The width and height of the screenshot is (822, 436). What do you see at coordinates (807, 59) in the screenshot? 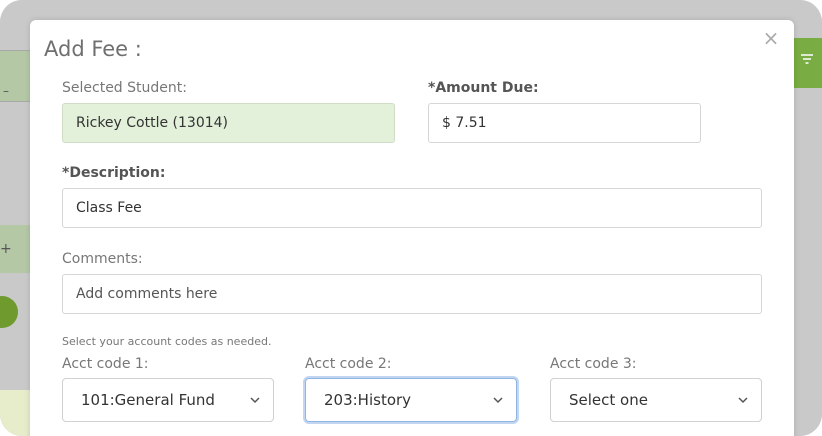
I see `filter-icon` at bounding box center [807, 59].